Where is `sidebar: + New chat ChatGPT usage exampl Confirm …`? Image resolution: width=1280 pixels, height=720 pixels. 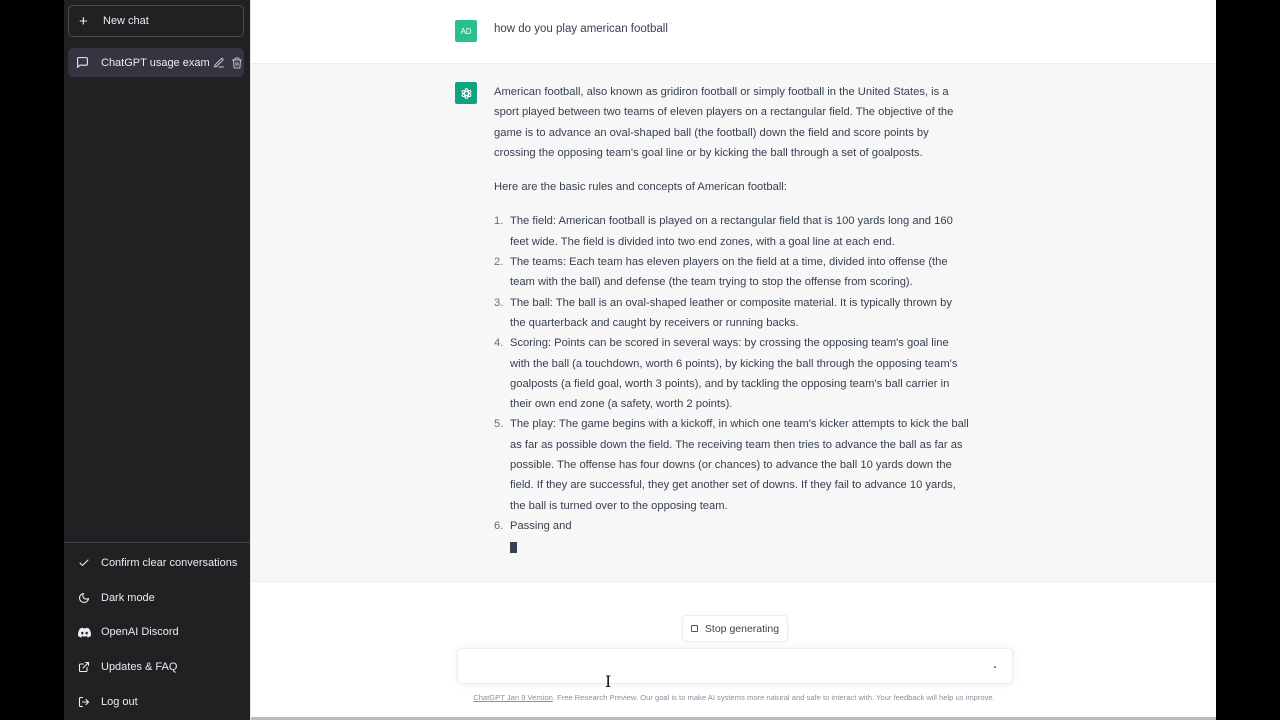
sidebar: + New chat ChatGPT usage exampl Confirm … is located at coordinates (157, 360).